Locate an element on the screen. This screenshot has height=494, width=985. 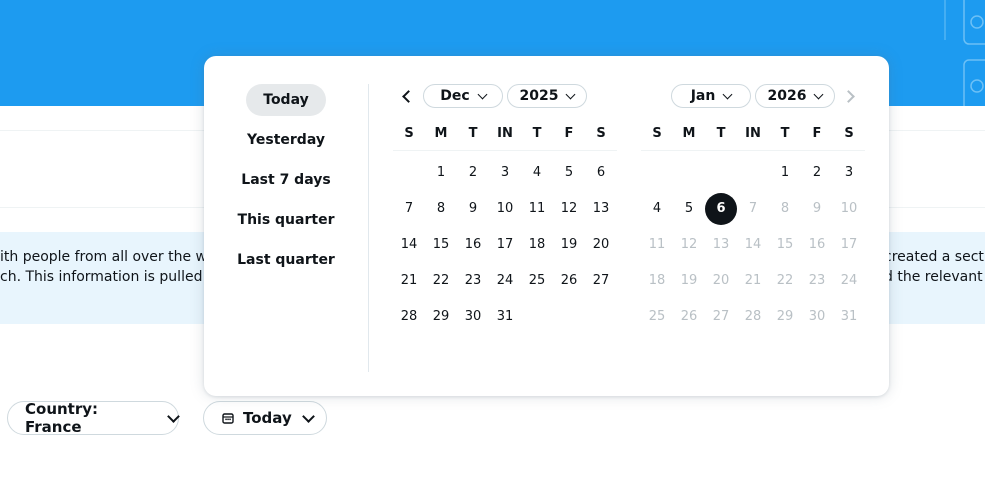
day-cell: 14 is located at coordinates (409, 245).